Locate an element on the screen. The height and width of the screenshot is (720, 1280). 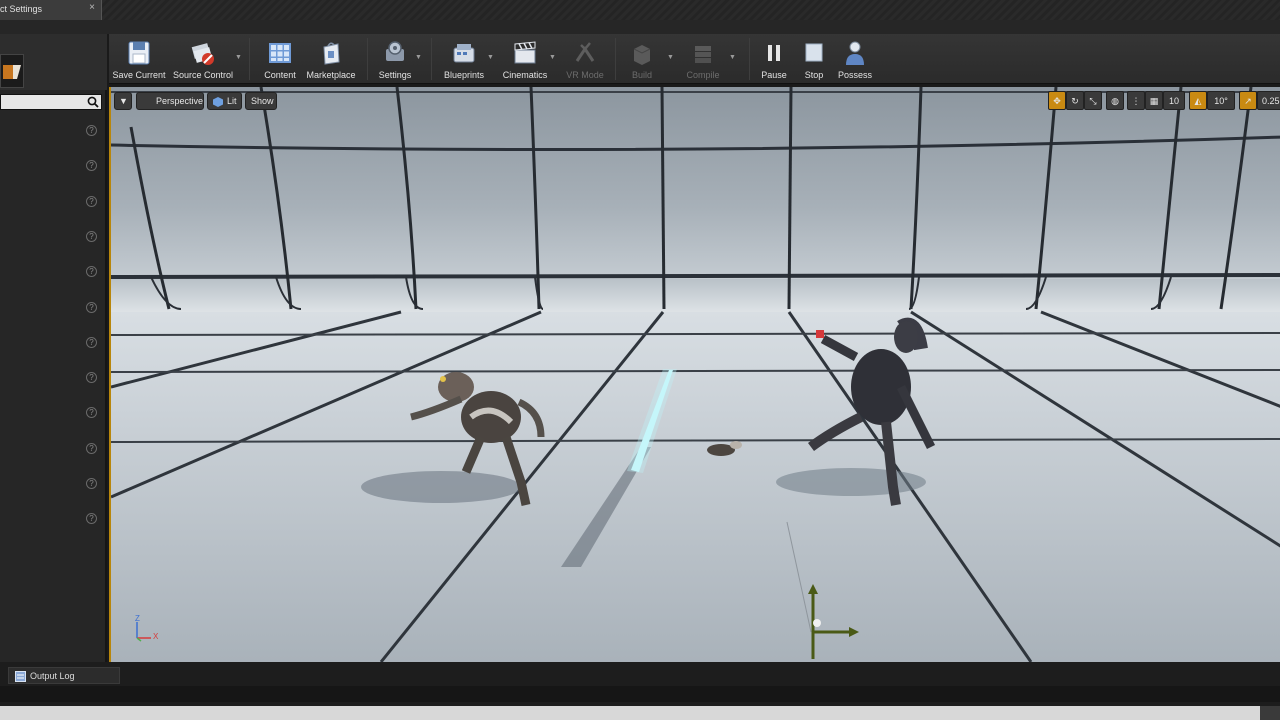
cinematics-button: Cinematics is located at coordinates (525, 59).